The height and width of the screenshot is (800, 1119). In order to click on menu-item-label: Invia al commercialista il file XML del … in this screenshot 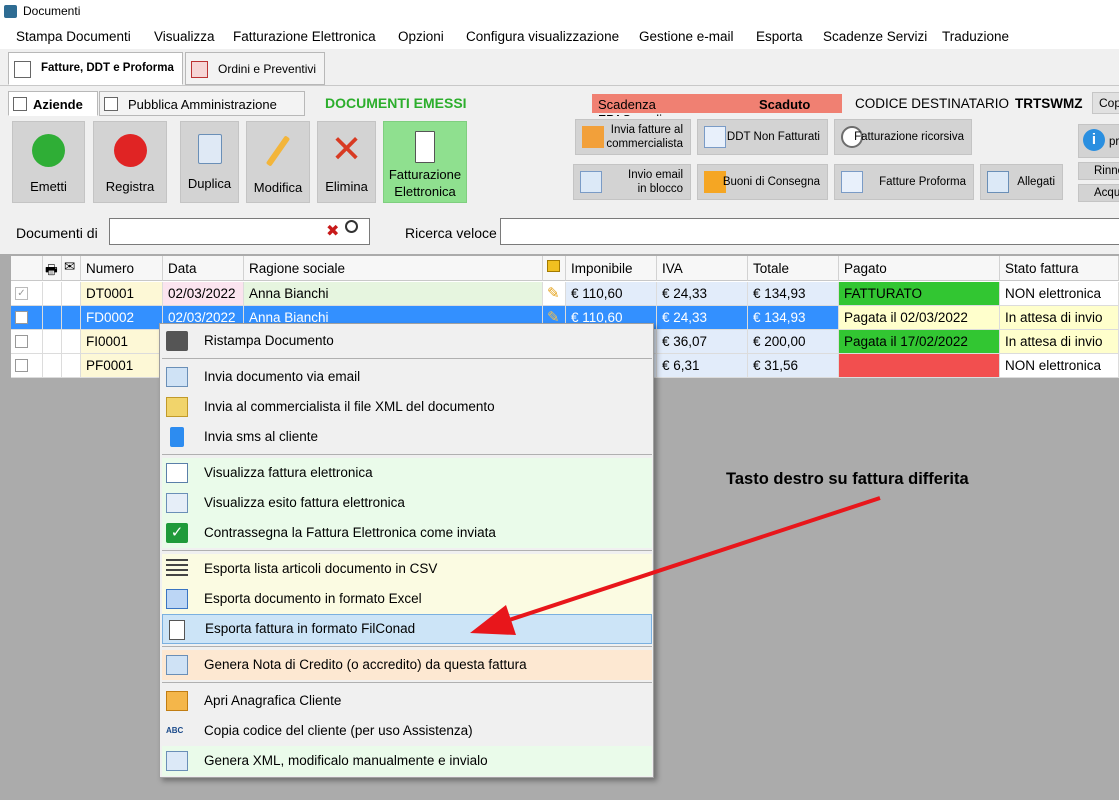, I will do `click(349, 406)`.